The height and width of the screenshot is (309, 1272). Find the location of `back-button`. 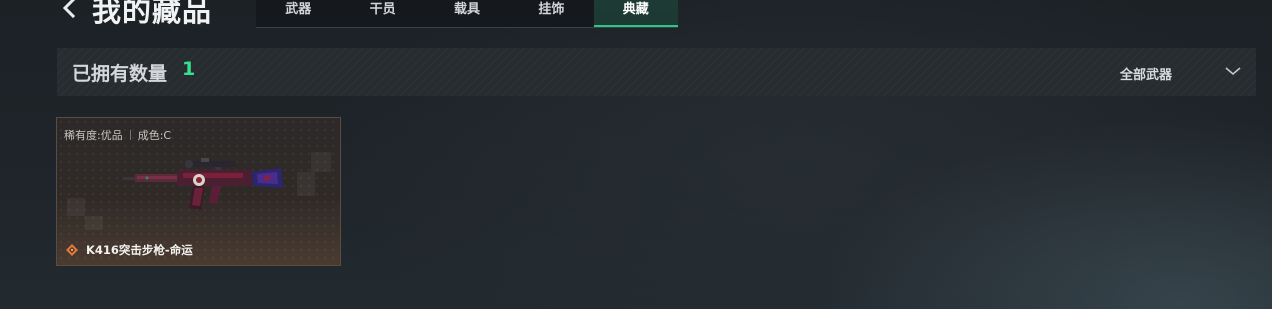

back-button is located at coordinates (70, 10).